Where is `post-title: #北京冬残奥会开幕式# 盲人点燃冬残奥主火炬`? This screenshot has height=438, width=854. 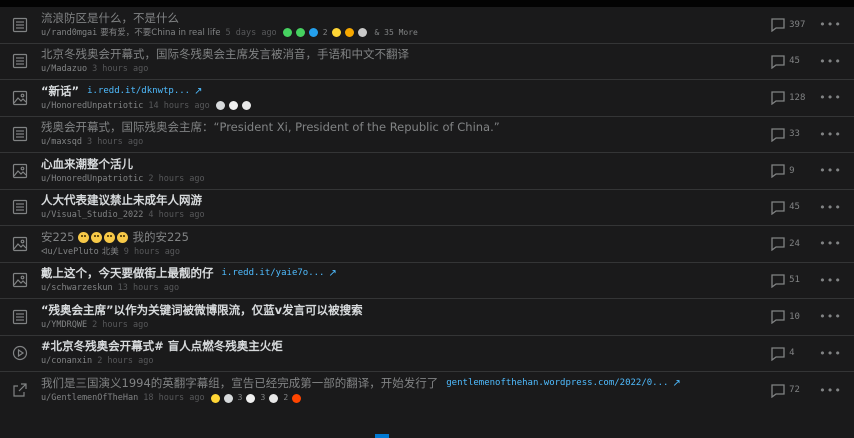 post-title: #北京冬残奥会开幕式# 盲人点燃冬残奥主火炬 is located at coordinates (401, 346).